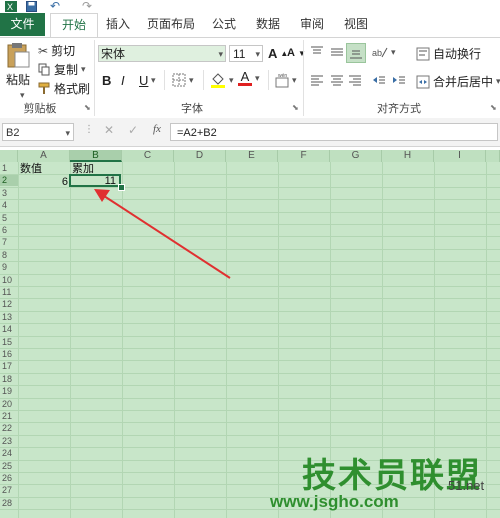 The width and height of the screenshot is (500, 518). What do you see at coordinates (466, 485) in the screenshot?
I see `watermark-suffix: 51.net` at bounding box center [466, 485].